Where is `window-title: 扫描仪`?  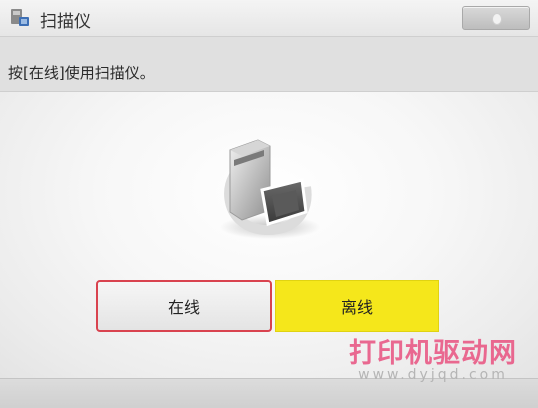 window-title: 扫描仪 is located at coordinates (65, 22).